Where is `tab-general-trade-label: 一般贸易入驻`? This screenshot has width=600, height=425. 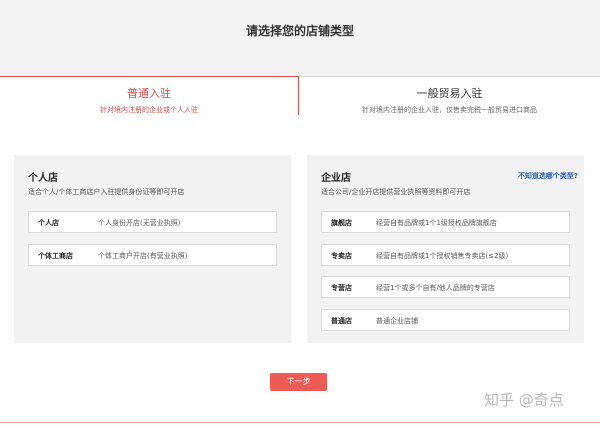 tab-general-trade-label: 一般贸易入驻 is located at coordinates (449, 93).